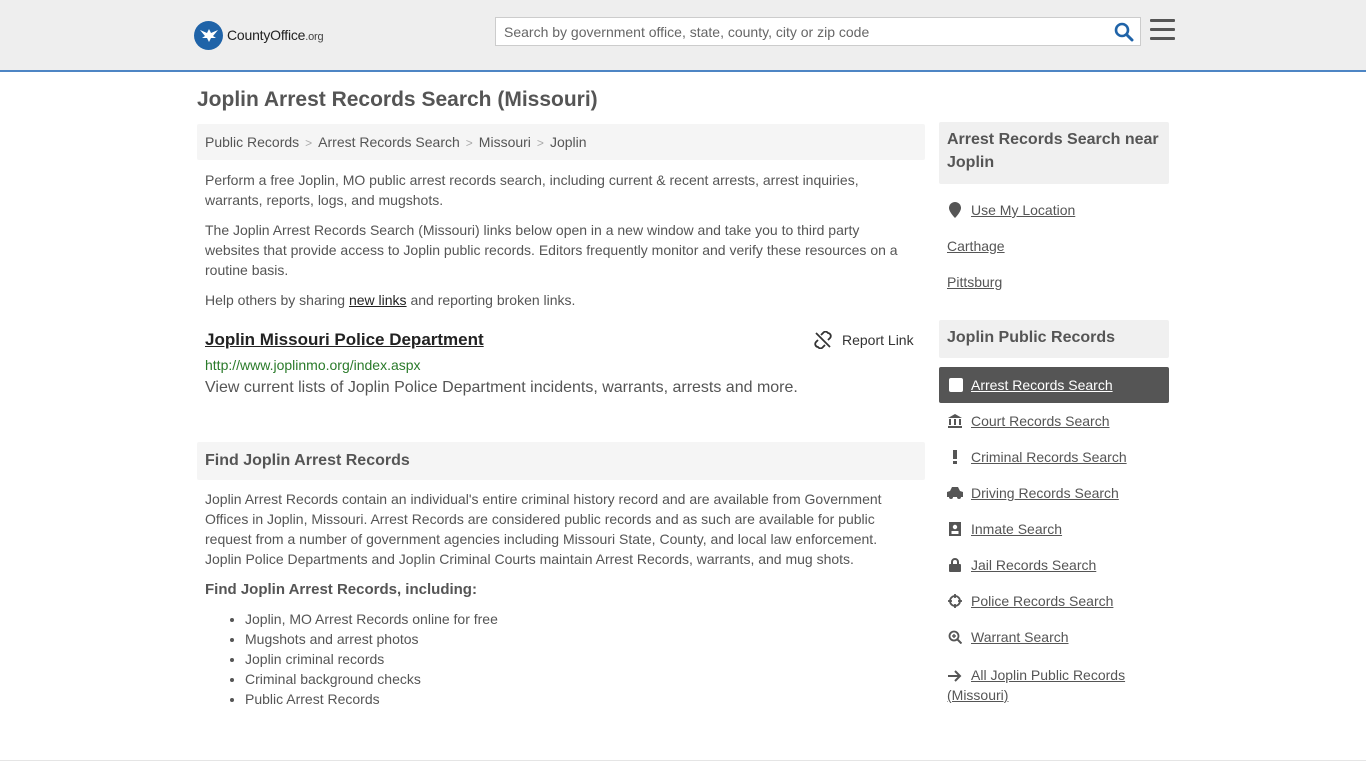 The height and width of the screenshot is (768, 1366). Describe the element at coordinates (397, 99) in the screenshot. I see `page-title: Joplin Arrest Records Search (Missouri)` at that location.